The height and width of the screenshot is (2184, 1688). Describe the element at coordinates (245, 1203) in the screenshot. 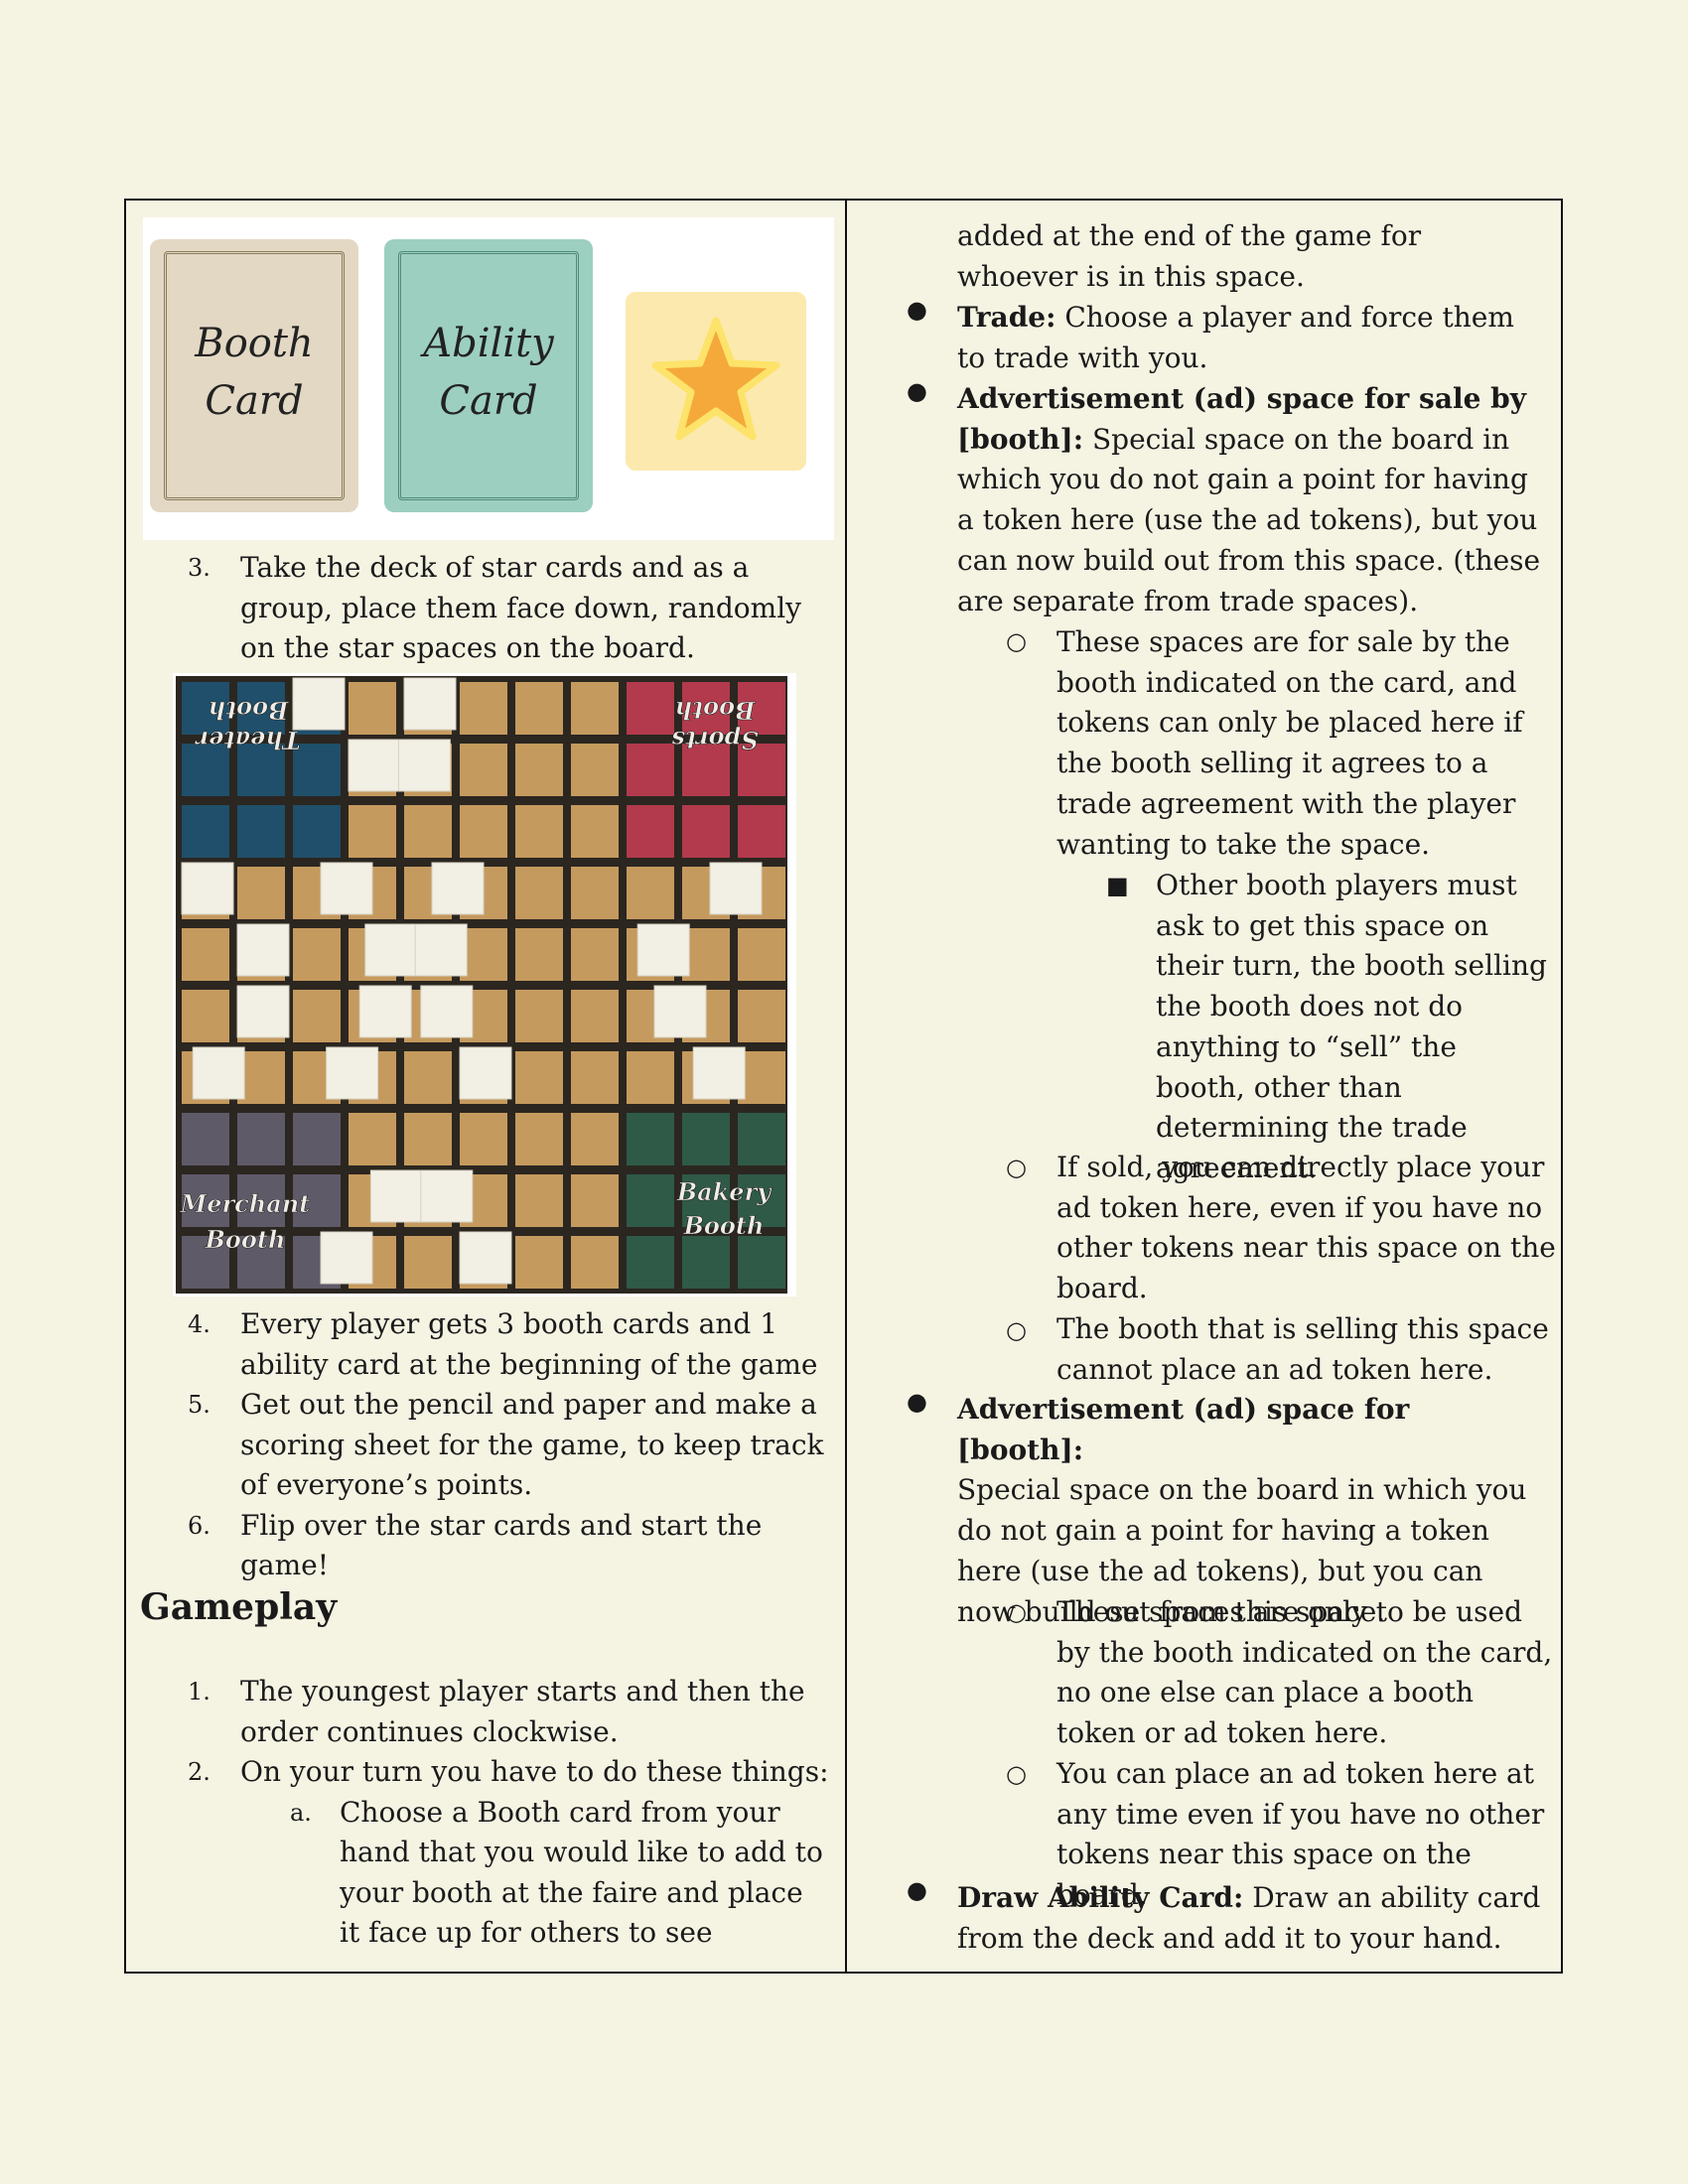

I see `merchant-booth-line1: Merchant` at that location.